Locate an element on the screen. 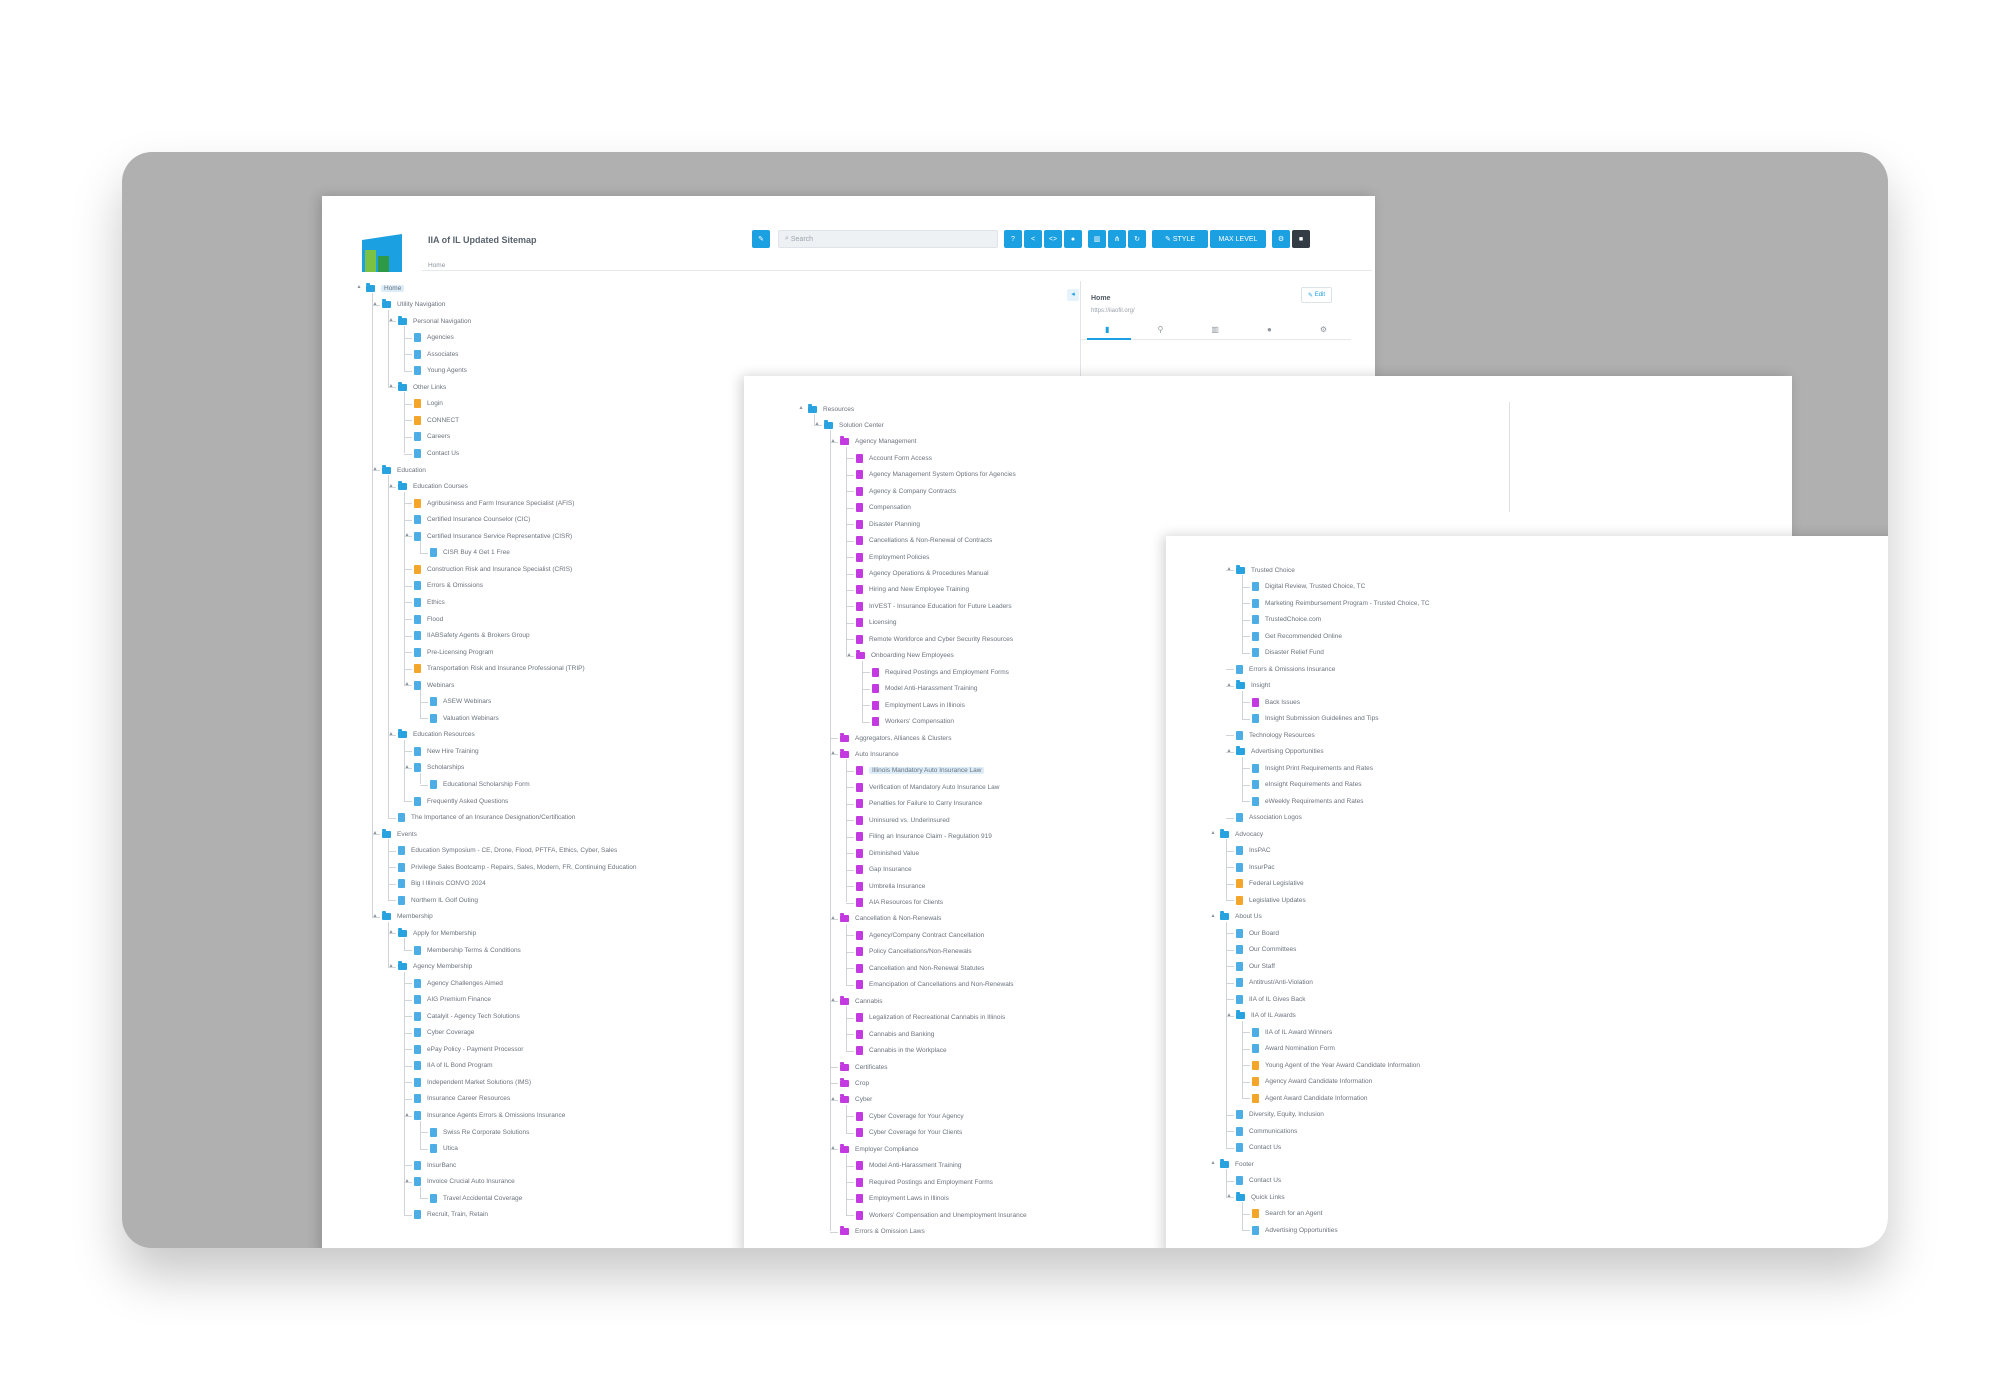  sitemap-node: Our Staff is located at coordinates (1255, 966).